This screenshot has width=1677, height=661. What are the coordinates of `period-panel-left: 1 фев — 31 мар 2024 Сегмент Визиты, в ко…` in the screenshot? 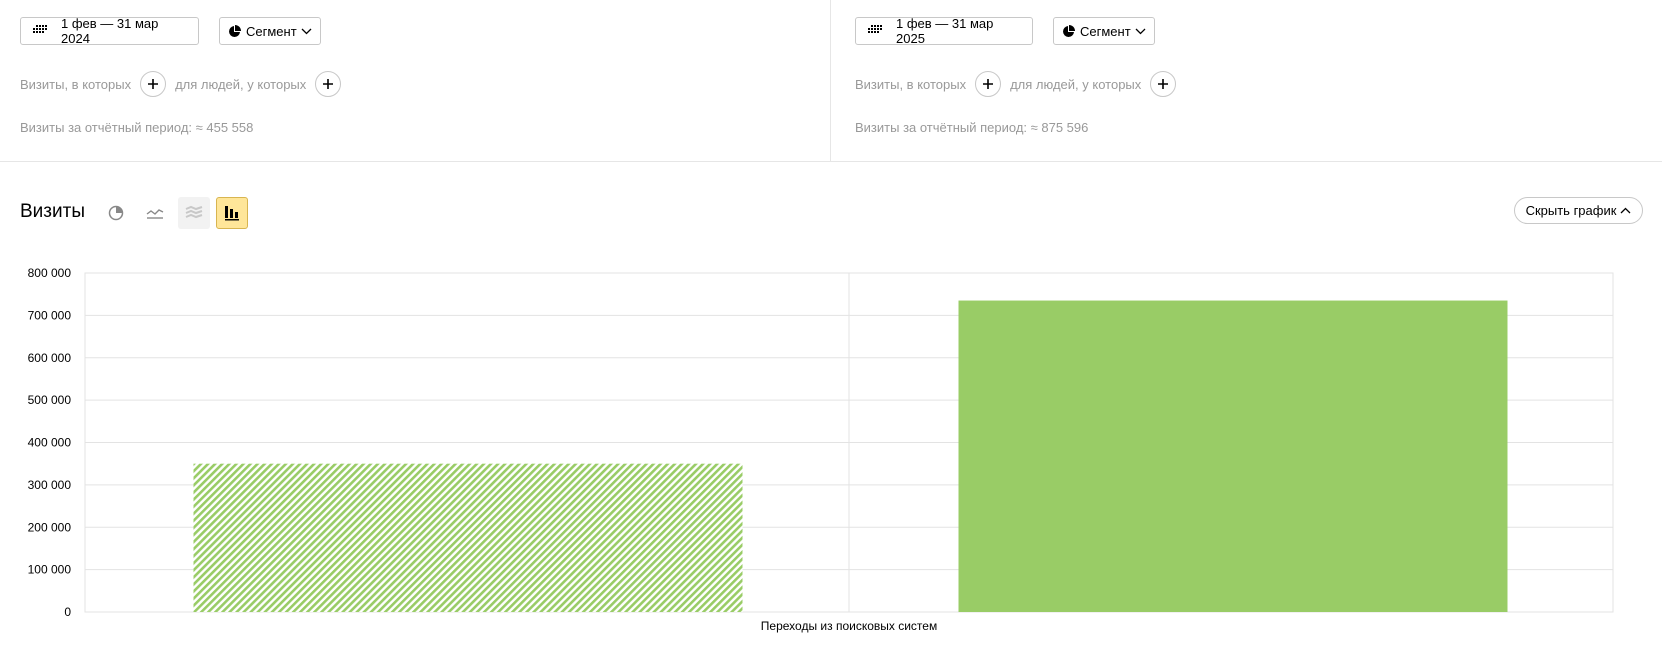 It's located at (415, 80).